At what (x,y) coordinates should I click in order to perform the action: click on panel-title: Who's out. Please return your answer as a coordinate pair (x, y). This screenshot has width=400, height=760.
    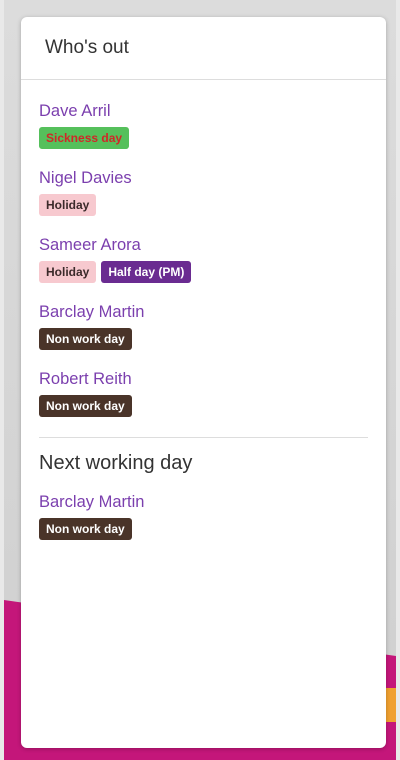
    Looking at the image, I should click on (87, 47).